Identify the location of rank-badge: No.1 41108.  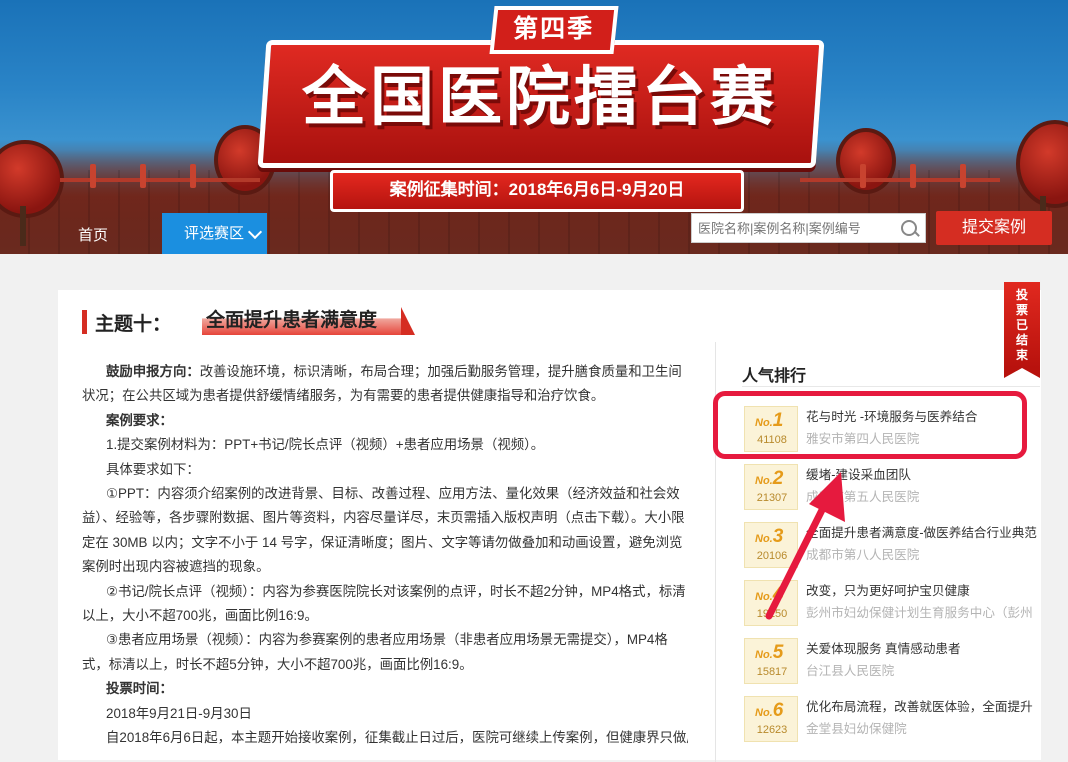
(771, 429).